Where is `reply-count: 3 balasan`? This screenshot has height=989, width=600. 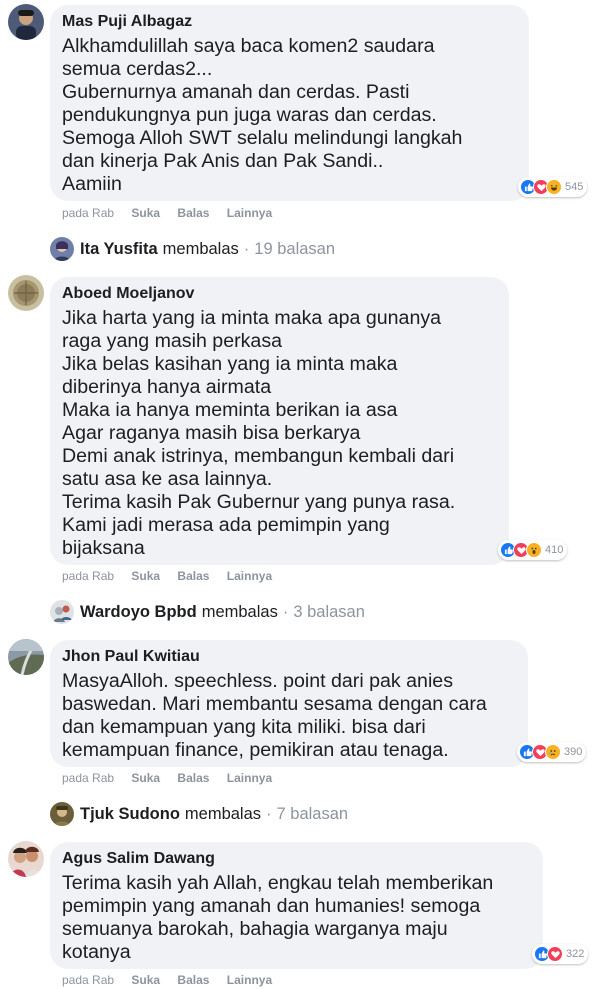 reply-count: 3 balasan is located at coordinates (329, 612).